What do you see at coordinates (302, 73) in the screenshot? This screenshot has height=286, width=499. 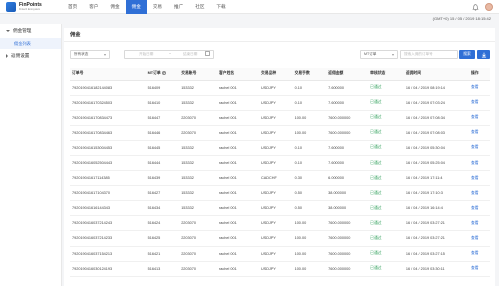 I see `column-header-label: 交易手数` at bounding box center [302, 73].